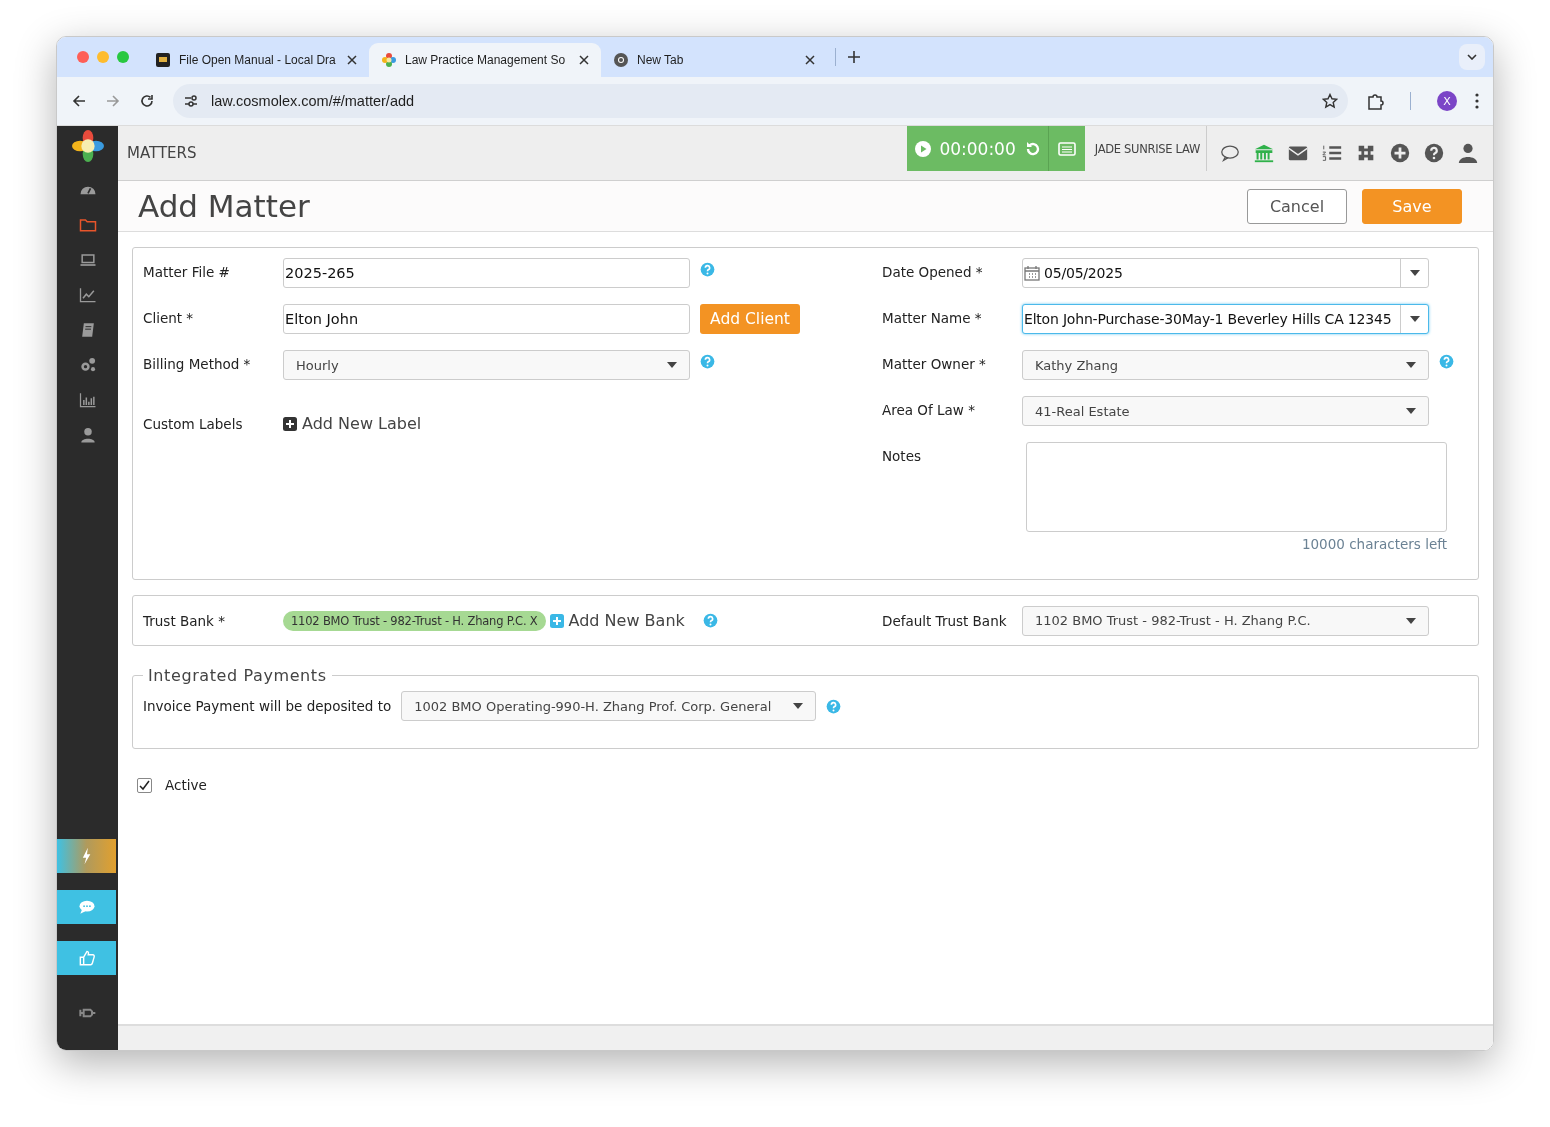  Describe the element at coordinates (1225, 620) in the screenshot. I see `dropdown: 1102 BMO Trust - 982-Trust - H. Zhang P.C.` at that location.